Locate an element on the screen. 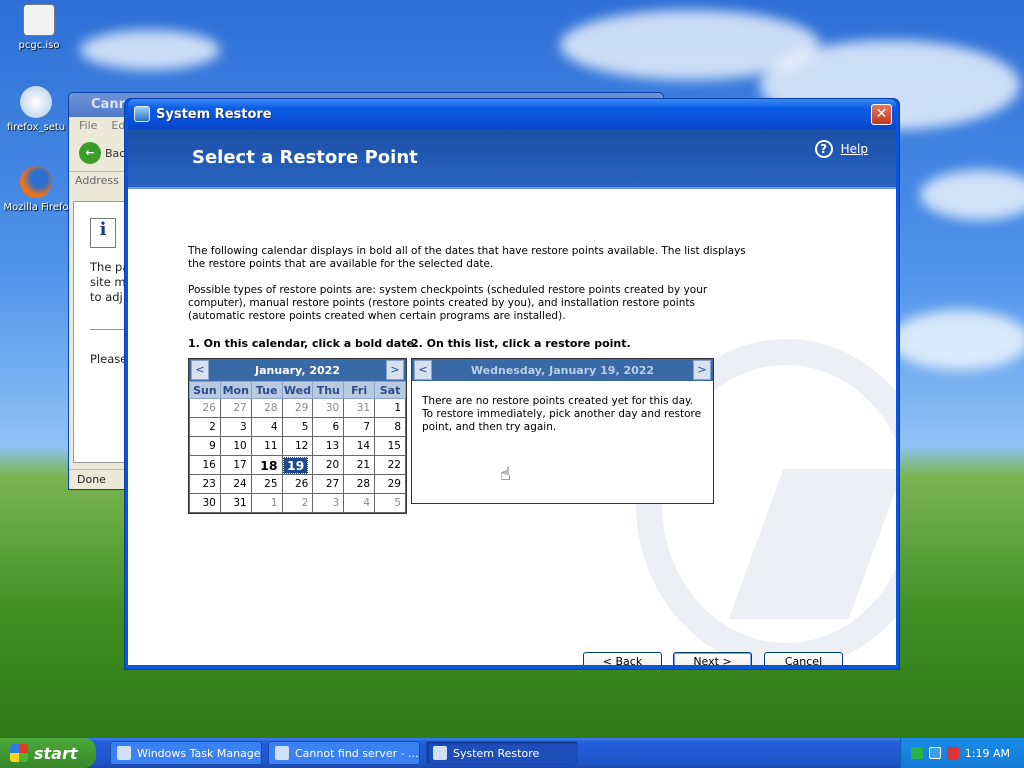 The image size is (1024, 768). calendar-day: 9 is located at coordinates (205, 446).